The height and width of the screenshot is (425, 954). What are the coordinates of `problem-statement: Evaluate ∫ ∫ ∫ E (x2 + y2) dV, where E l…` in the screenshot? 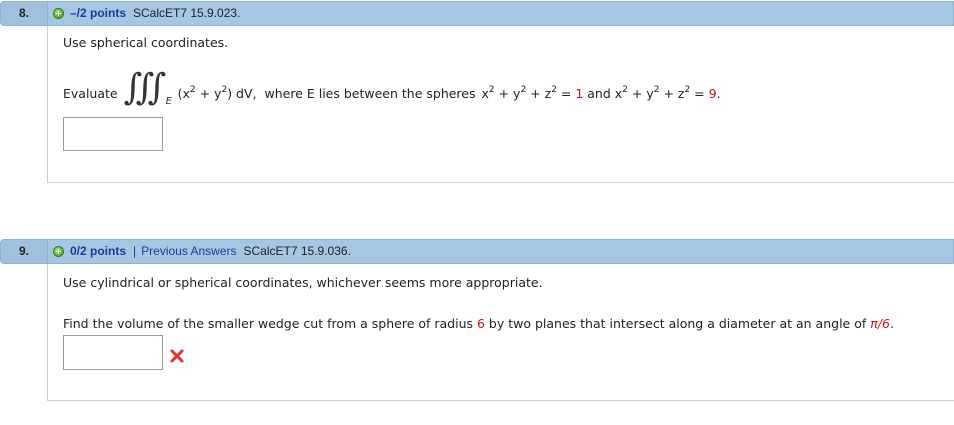 It's located at (392, 88).